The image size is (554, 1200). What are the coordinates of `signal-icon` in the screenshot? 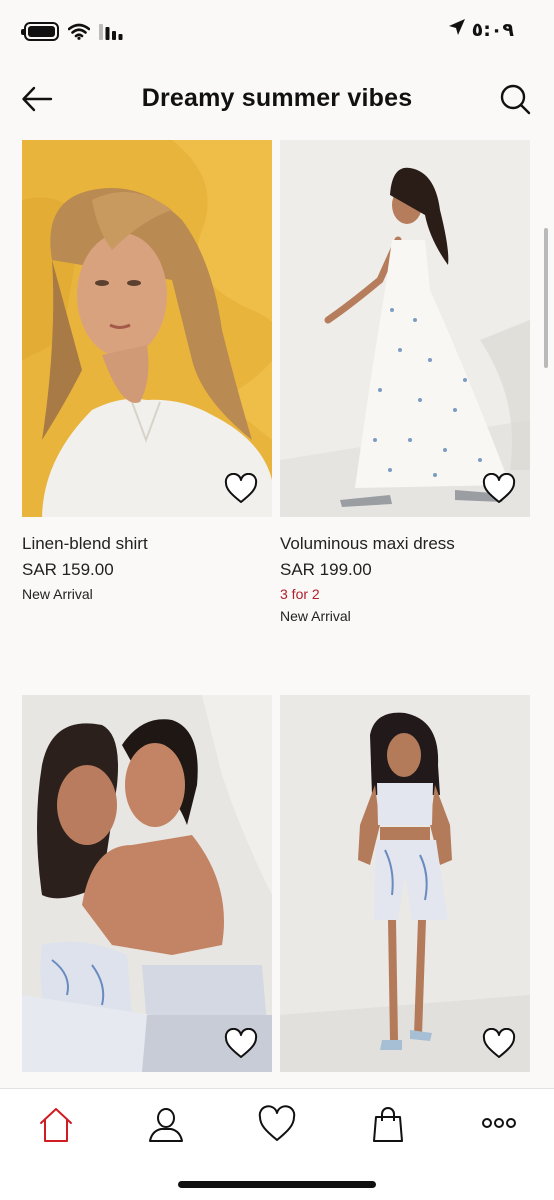 It's located at (112, 31).